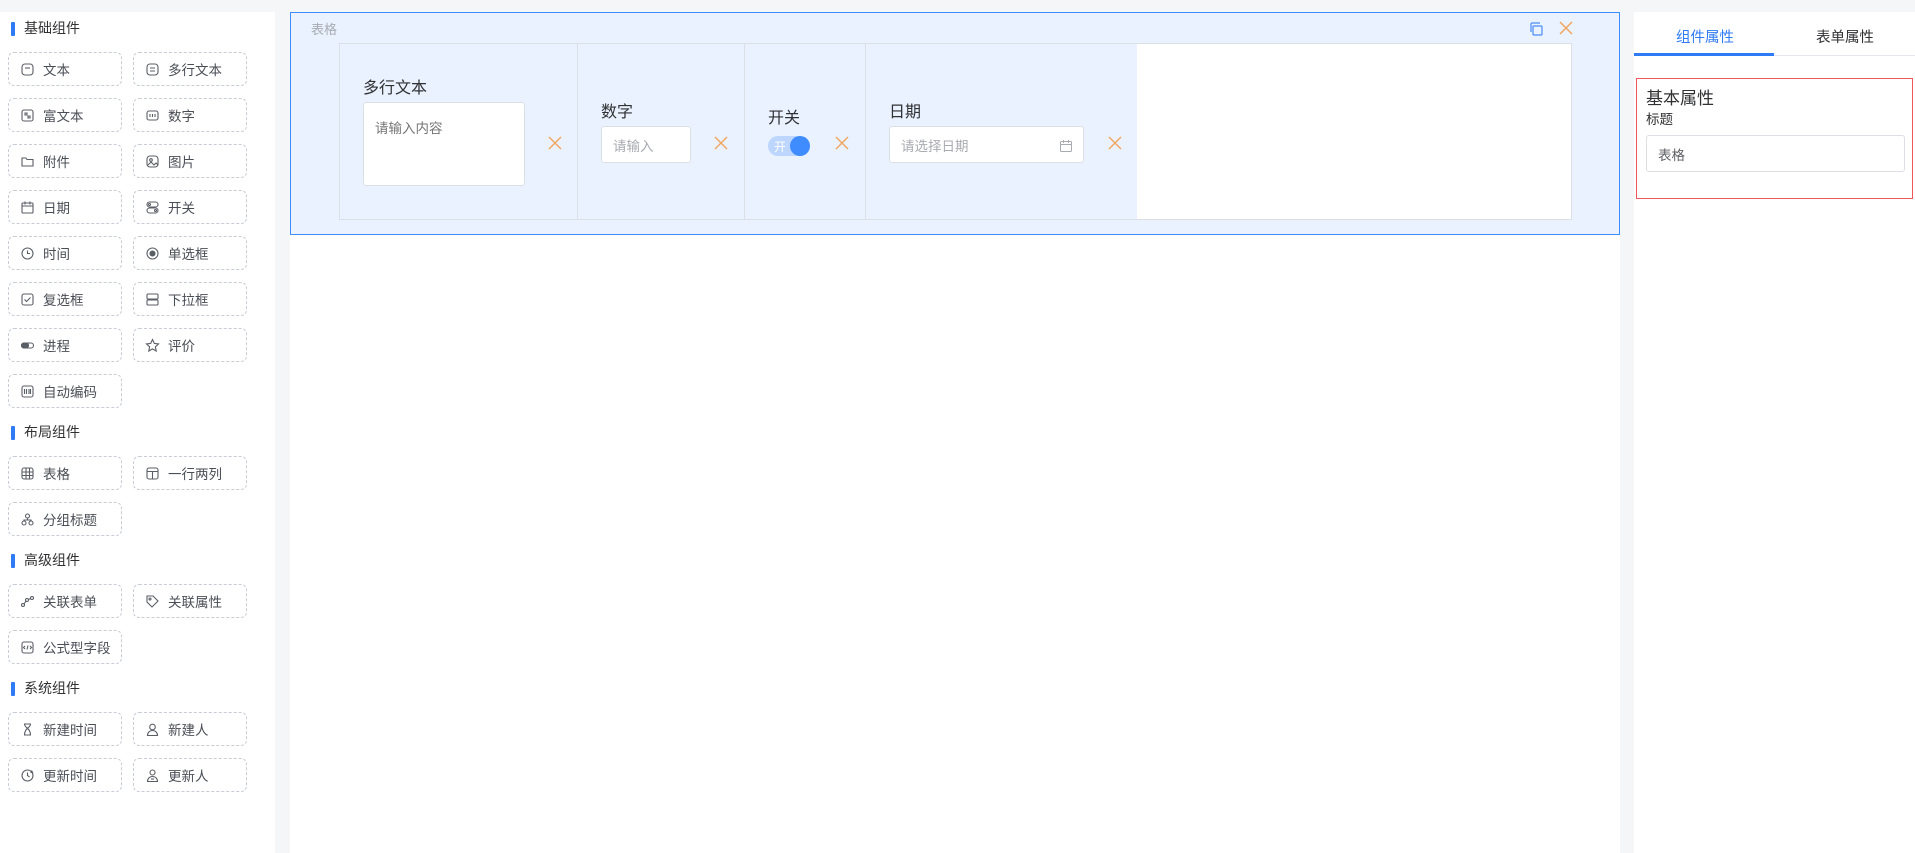  Describe the element at coordinates (1704, 54) in the screenshot. I see `active-tab-indicator` at that location.